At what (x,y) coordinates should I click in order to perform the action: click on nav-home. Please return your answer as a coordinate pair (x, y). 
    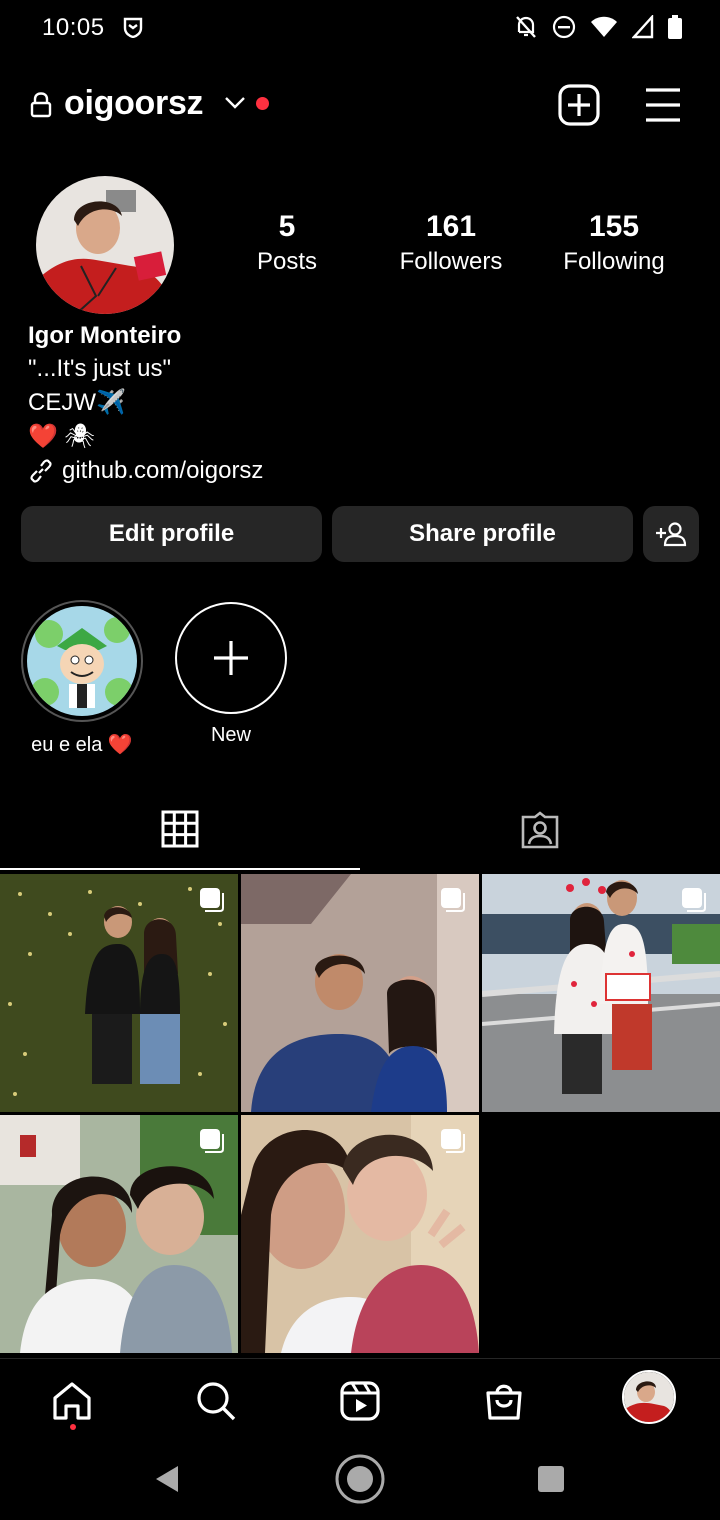
    Looking at the image, I should click on (72, 1401).